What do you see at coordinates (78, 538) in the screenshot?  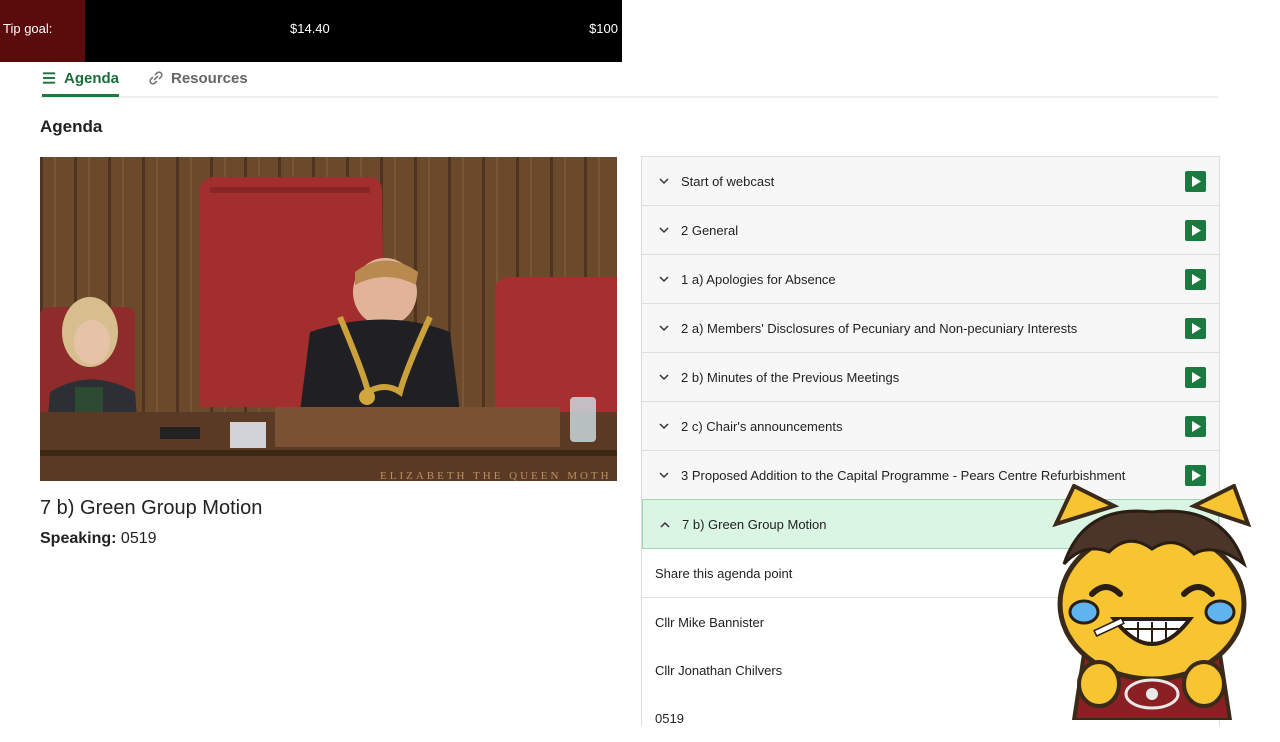 I see `speaking-label: Speaking:` at bounding box center [78, 538].